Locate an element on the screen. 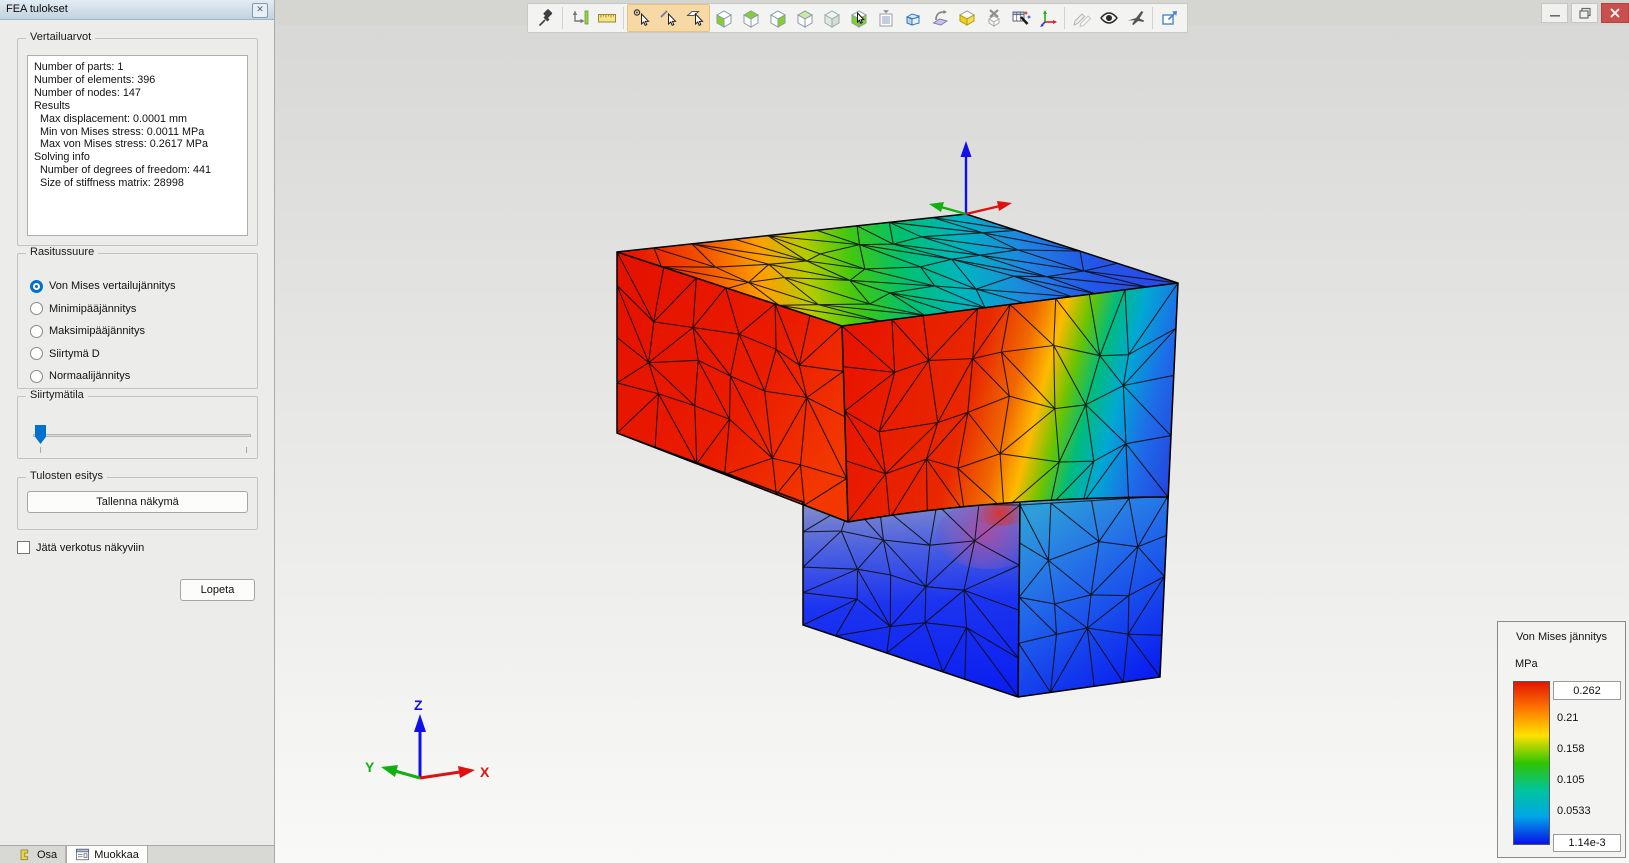  export-view-button is located at coordinates (1169, 18).